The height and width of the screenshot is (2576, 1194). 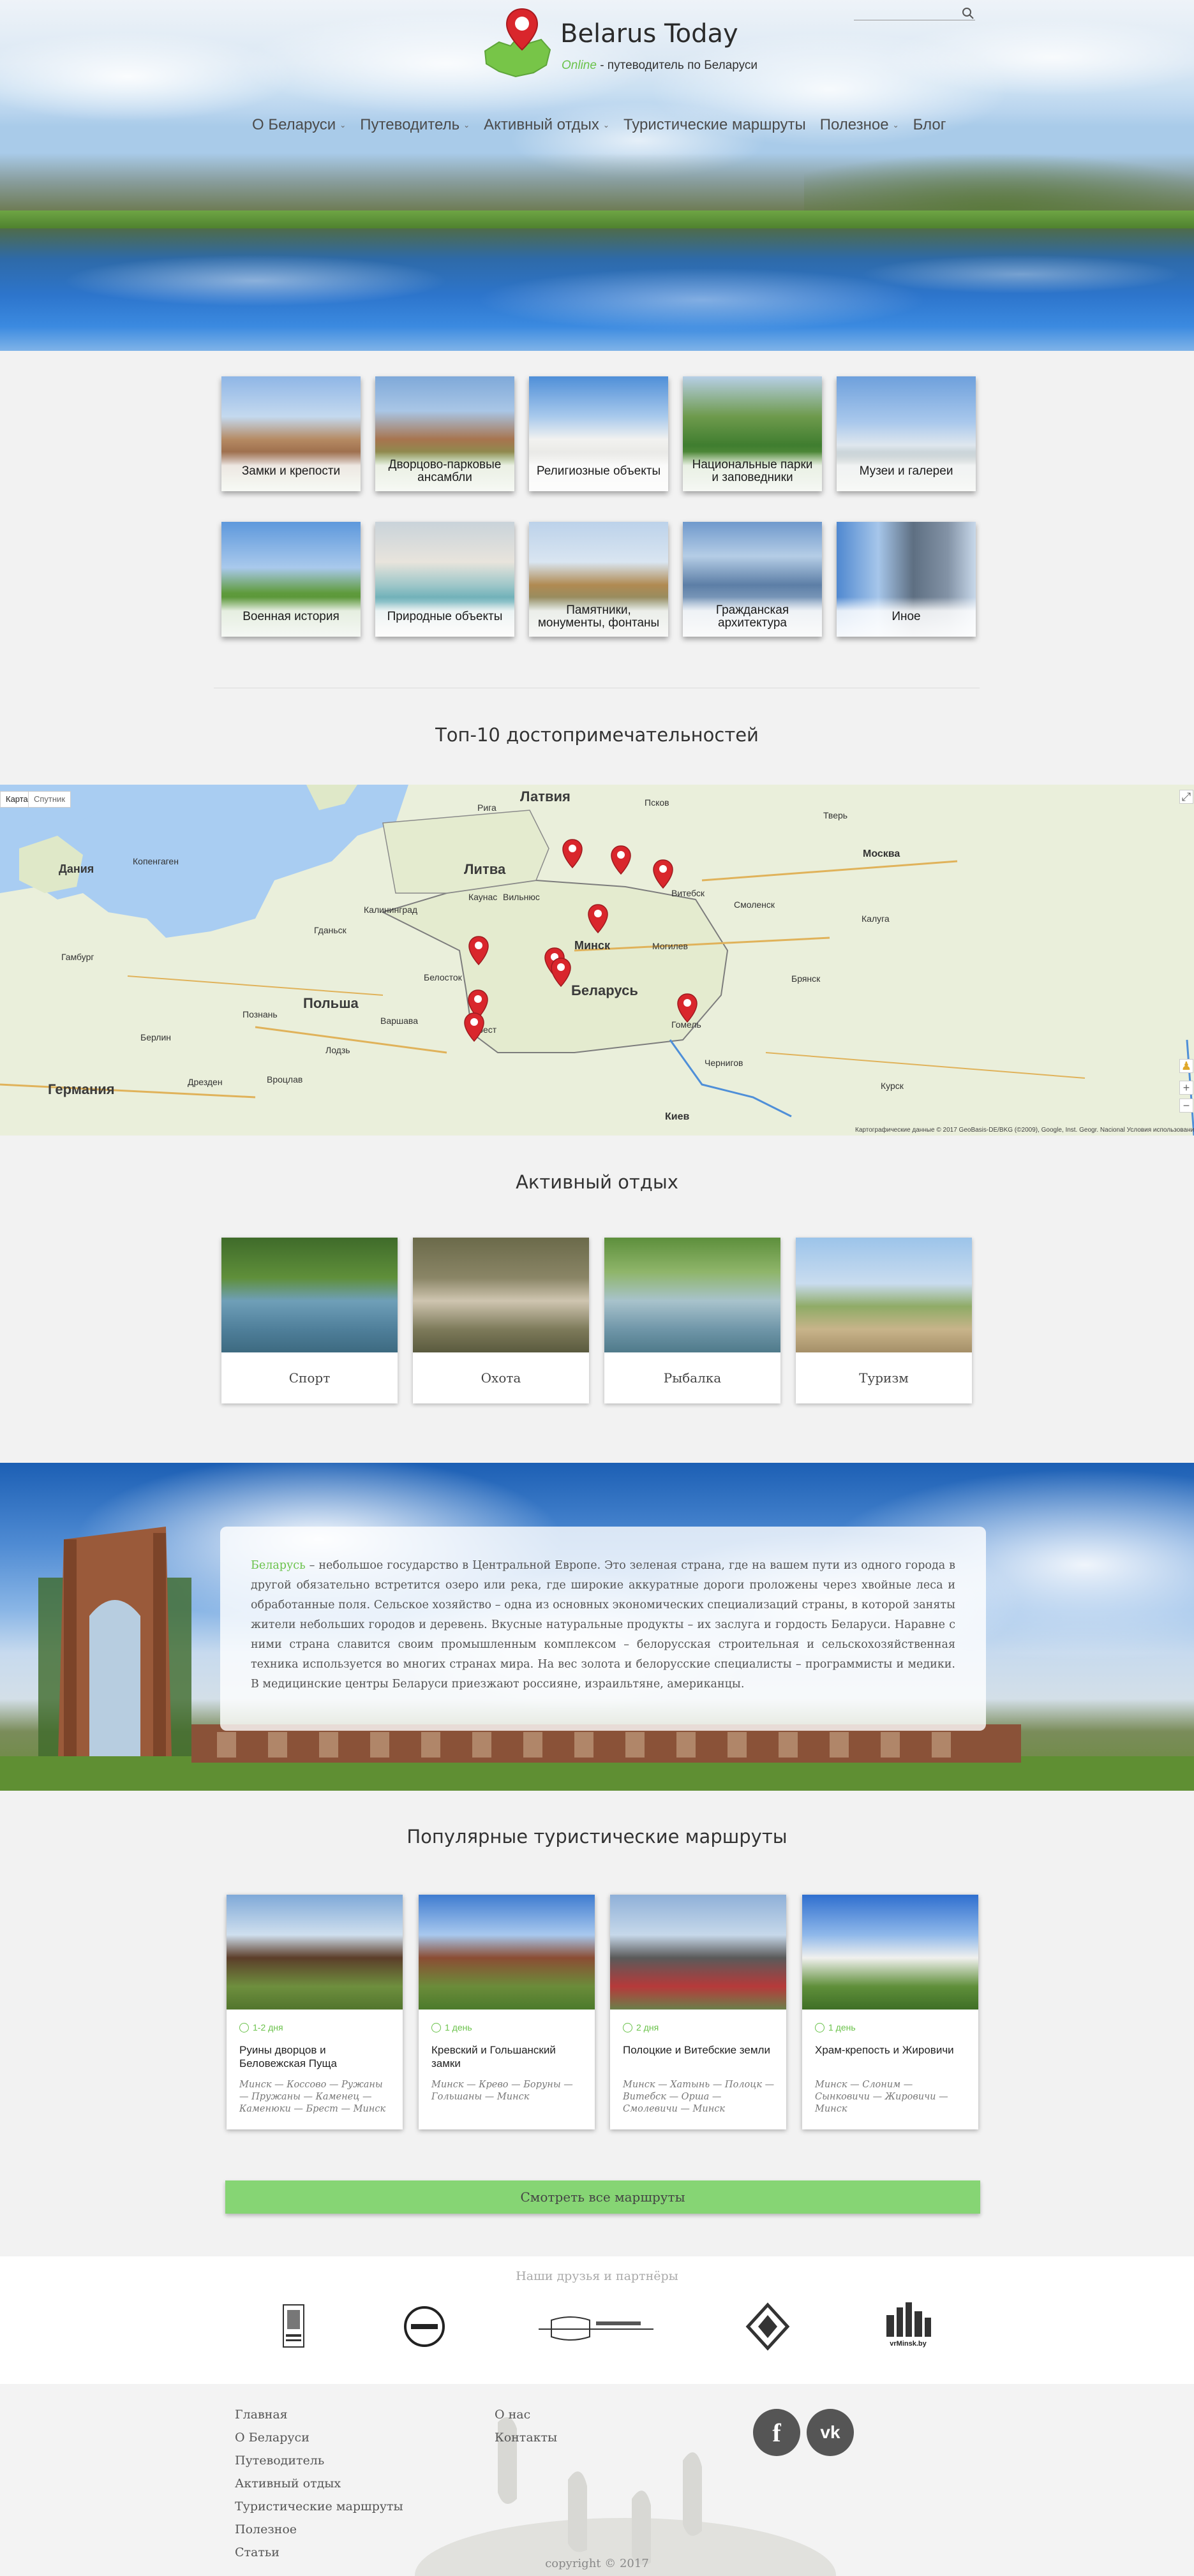 I want to click on category-label: Замки и крепости, so click(x=291, y=471).